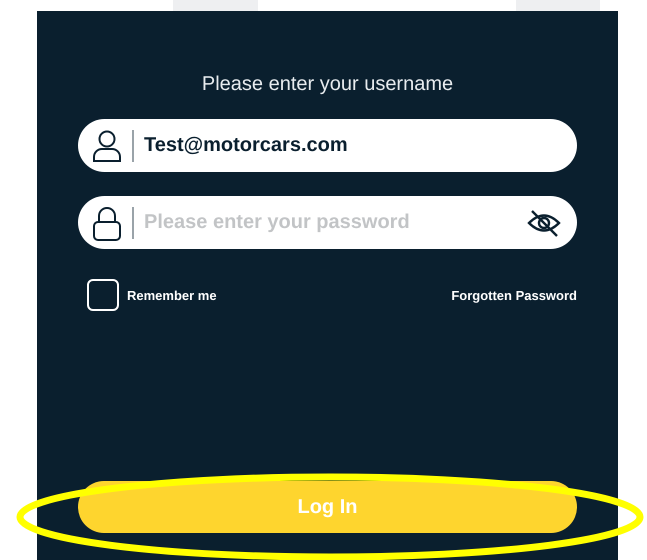  I want to click on user-icon, so click(107, 145).